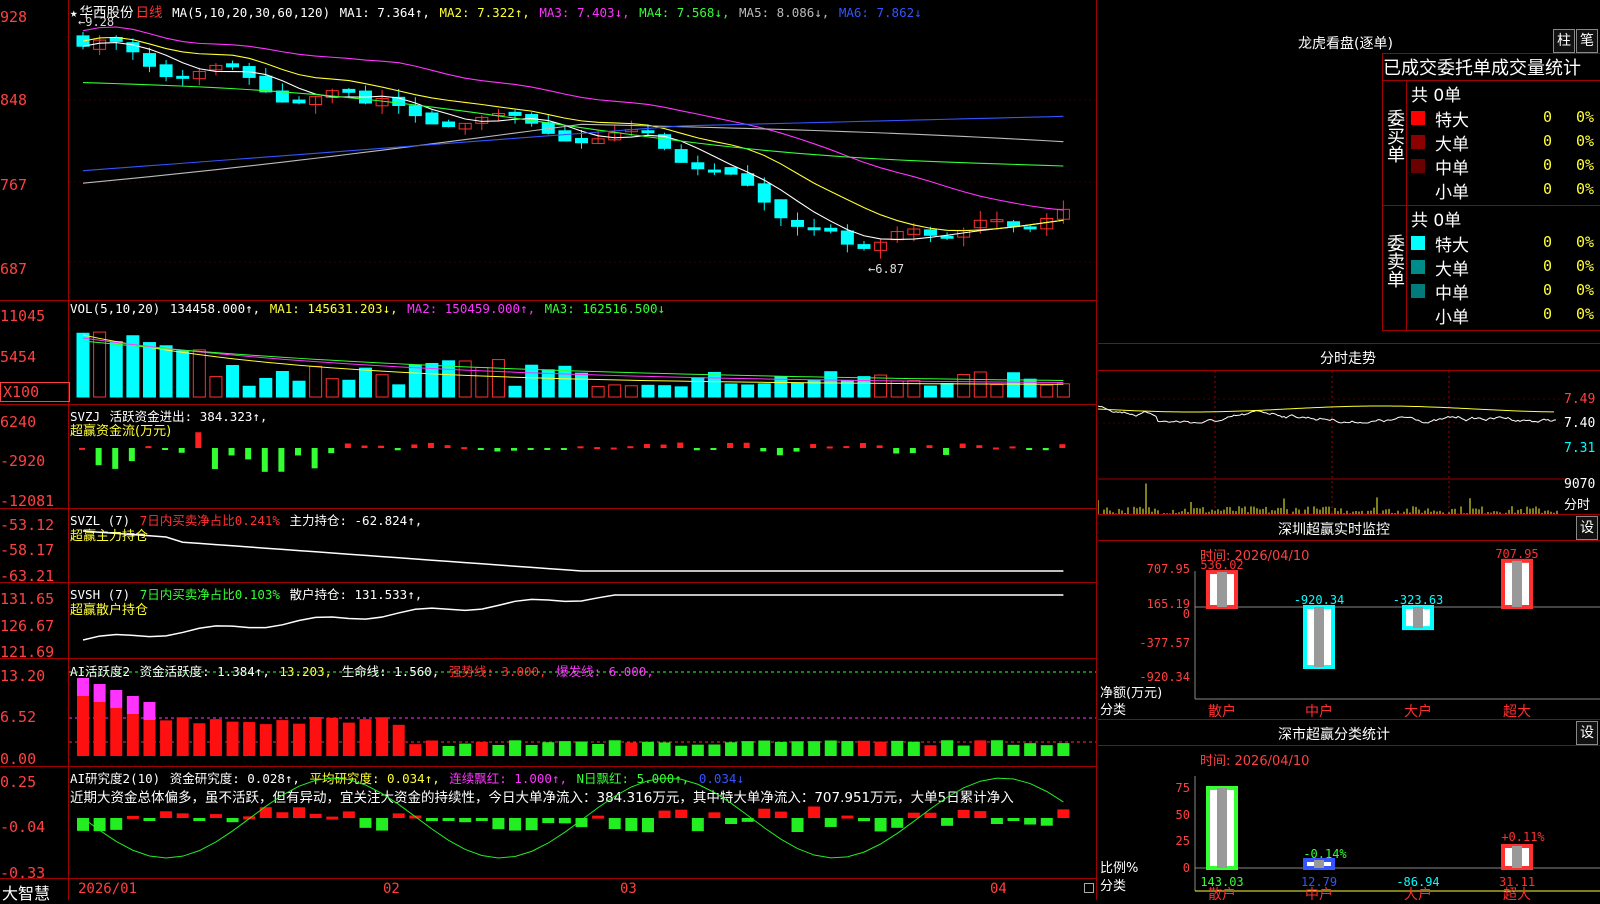 This screenshot has width=1600, height=904. Describe the element at coordinates (1587, 733) in the screenshot. I see `classify-settings-button: 设` at that location.